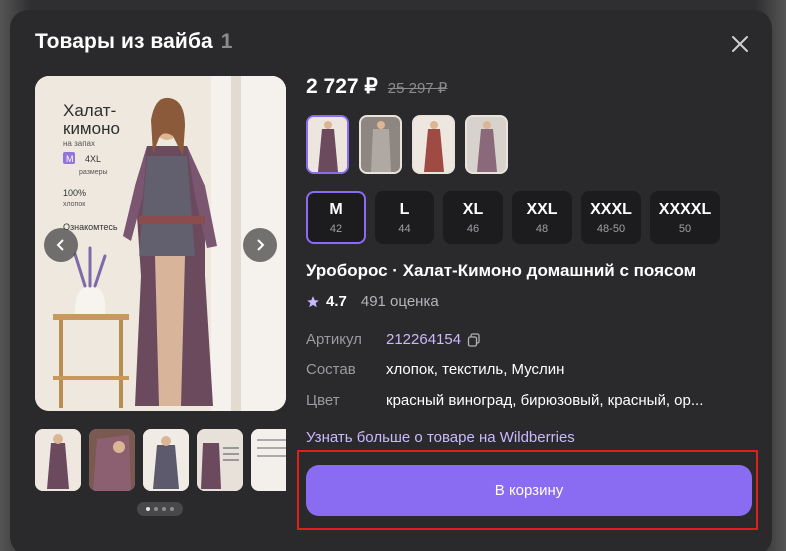 This screenshot has height=551, width=786. What do you see at coordinates (323, 400) in the screenshot?
I see `spec-key: Цвет` at bounding box center [323, 400].